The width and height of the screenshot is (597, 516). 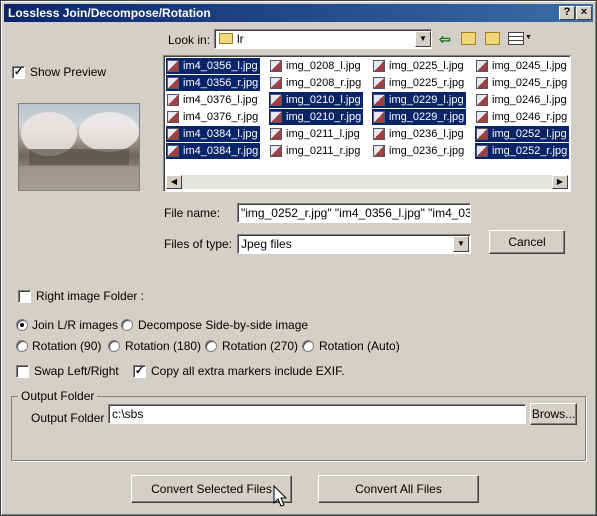 What do you see at coordinates (221, 117) in the screenshot?
I see `file-name: im4_0376_r.jpg` at bounding box center [221, 117].